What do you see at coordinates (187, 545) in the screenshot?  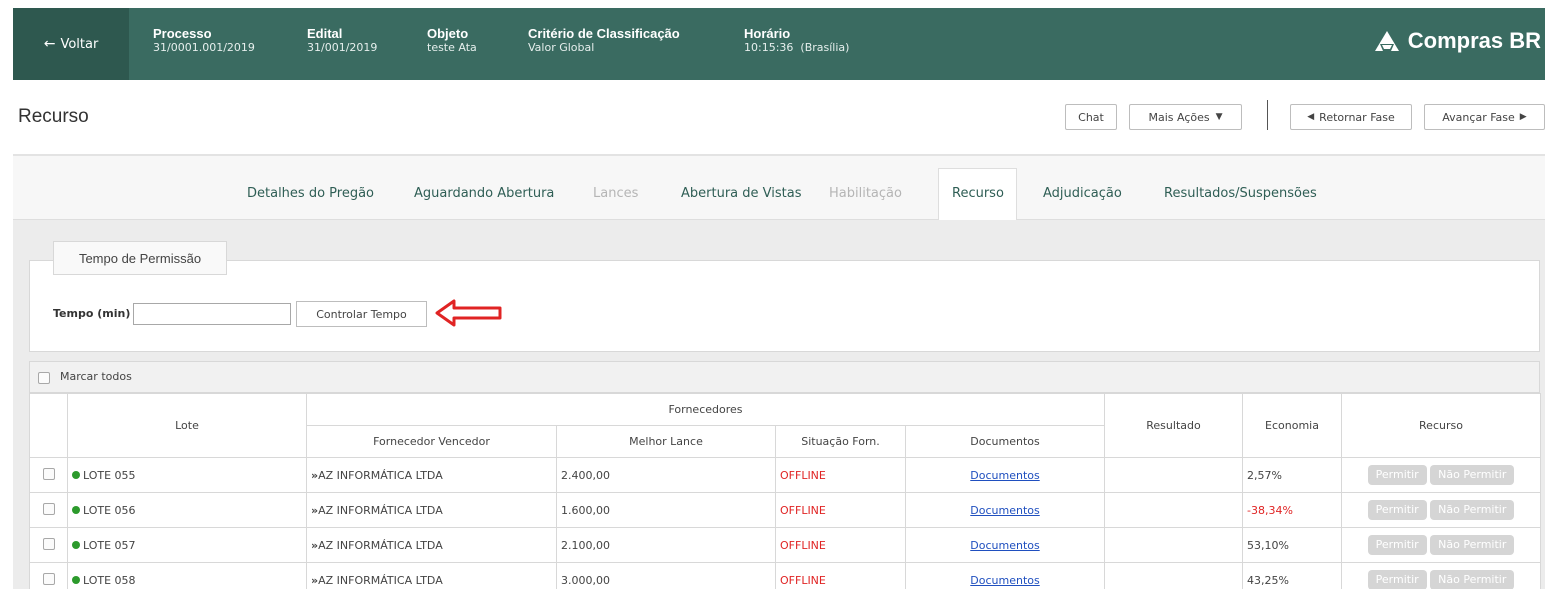 I see `lote-cell: LOTE 057` at bounding box center [187, 545].